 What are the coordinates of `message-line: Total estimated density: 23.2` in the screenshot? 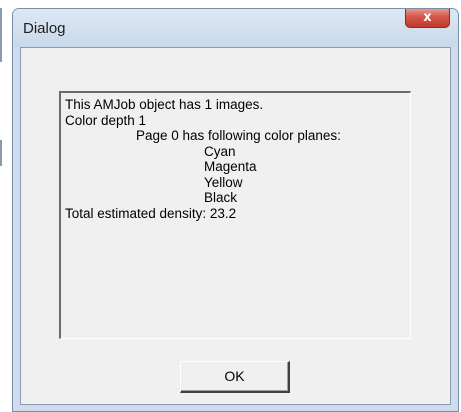 It's located at (151, 213).